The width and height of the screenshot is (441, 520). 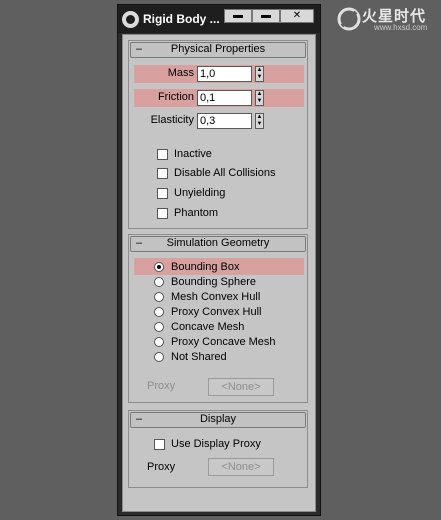 What do you see at coordinates (259, 121) in the screenshot?
I see `elasticity-spinner-arrows: ▲ ▼` at bounding box center [259, 121].